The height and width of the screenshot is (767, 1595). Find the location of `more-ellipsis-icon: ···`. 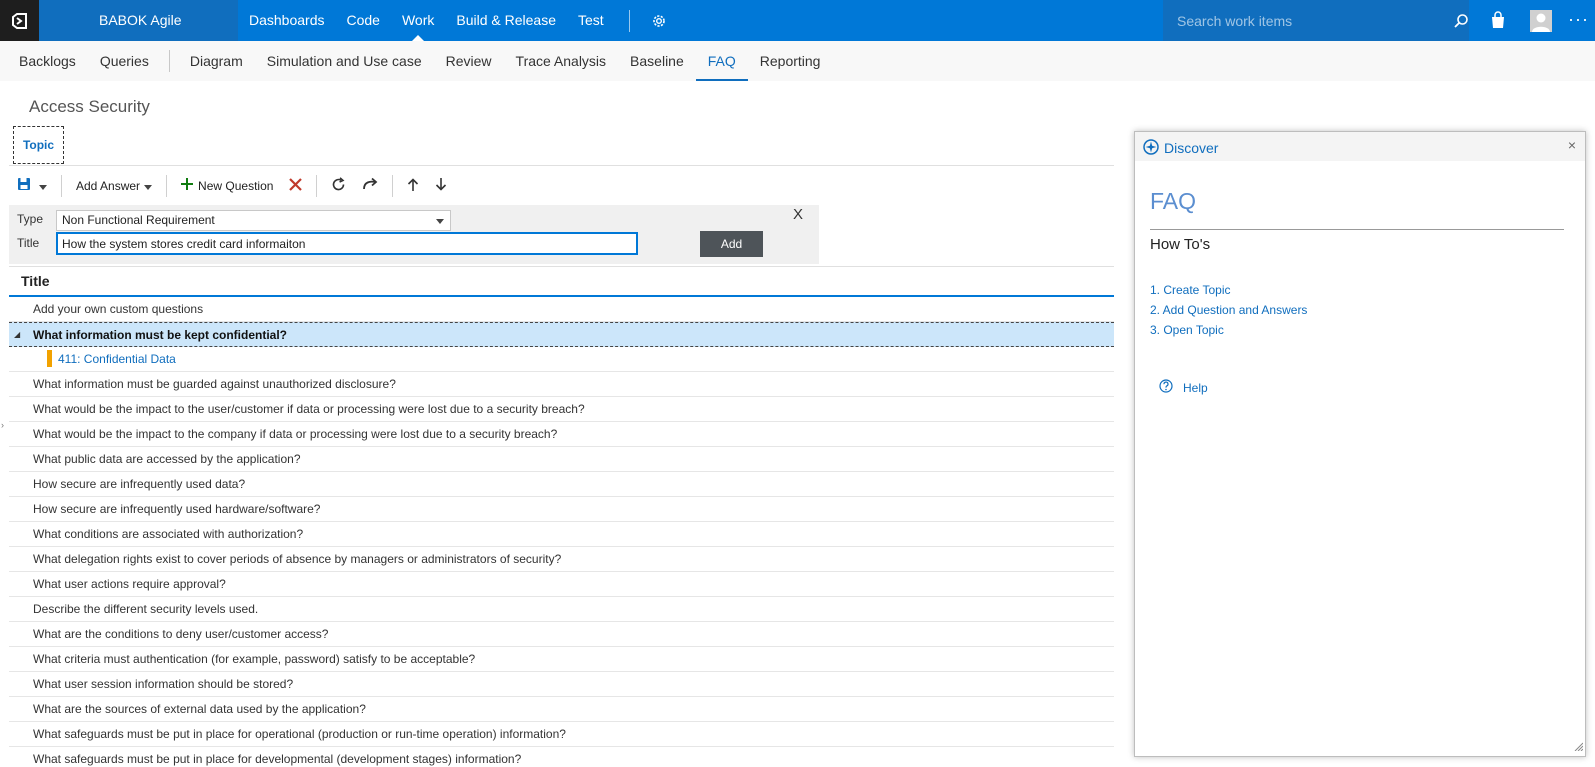

more-ellipsis-icon: ··· is located at coordinates (1578, 19).